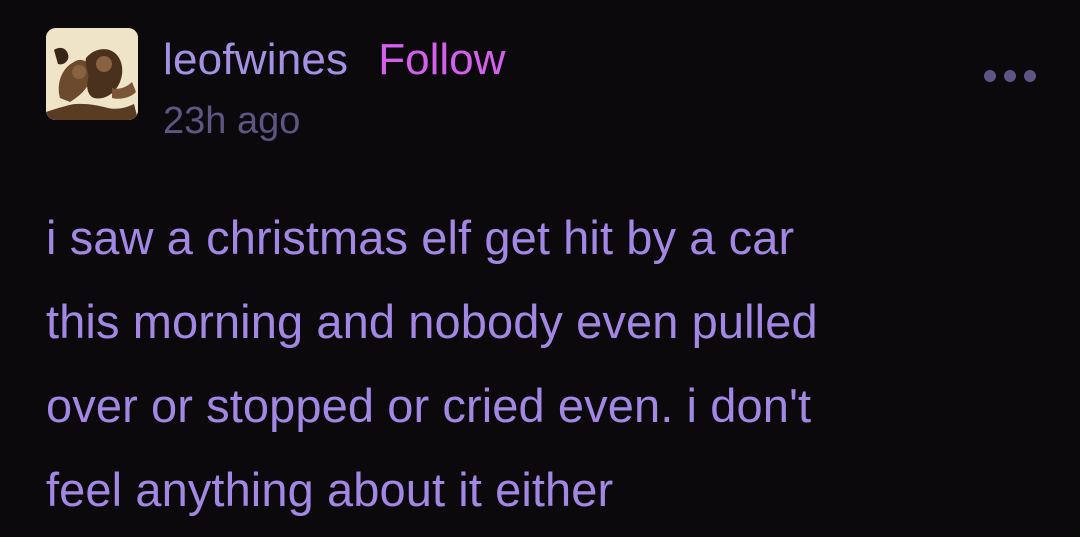  What do you see at coordinates (429, 405) in the screenshot?
I see `post-body-line: over or stopped or cried even. i don't` at bounding box center [429, 405].